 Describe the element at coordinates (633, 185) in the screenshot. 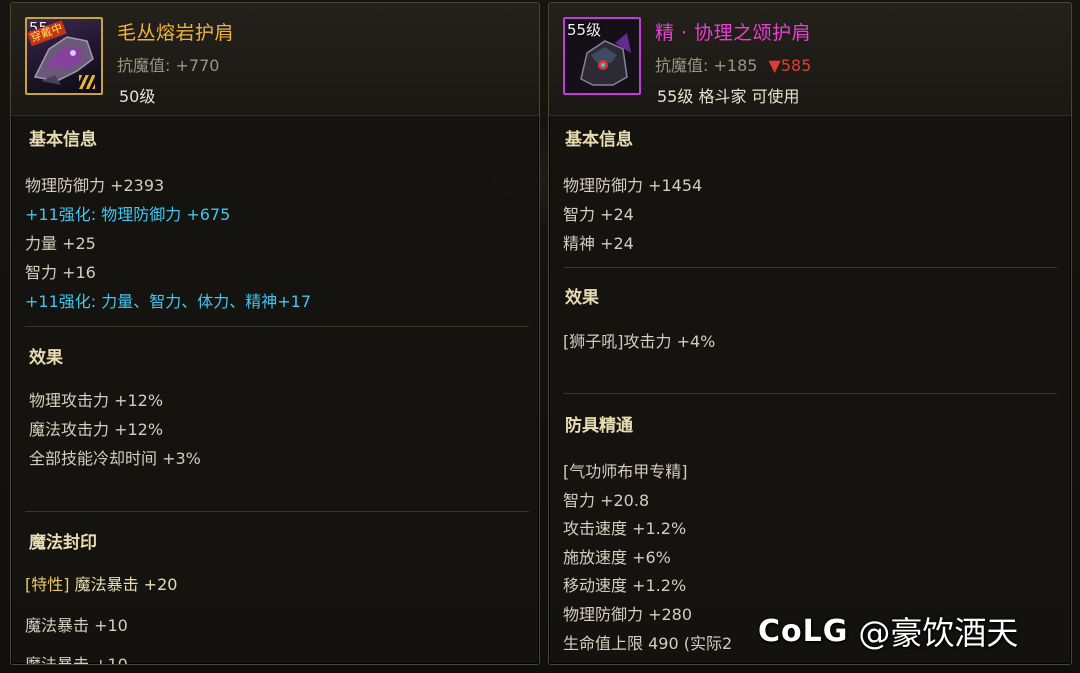

I see `stat-line: 物理防御力 +1454` at that location.